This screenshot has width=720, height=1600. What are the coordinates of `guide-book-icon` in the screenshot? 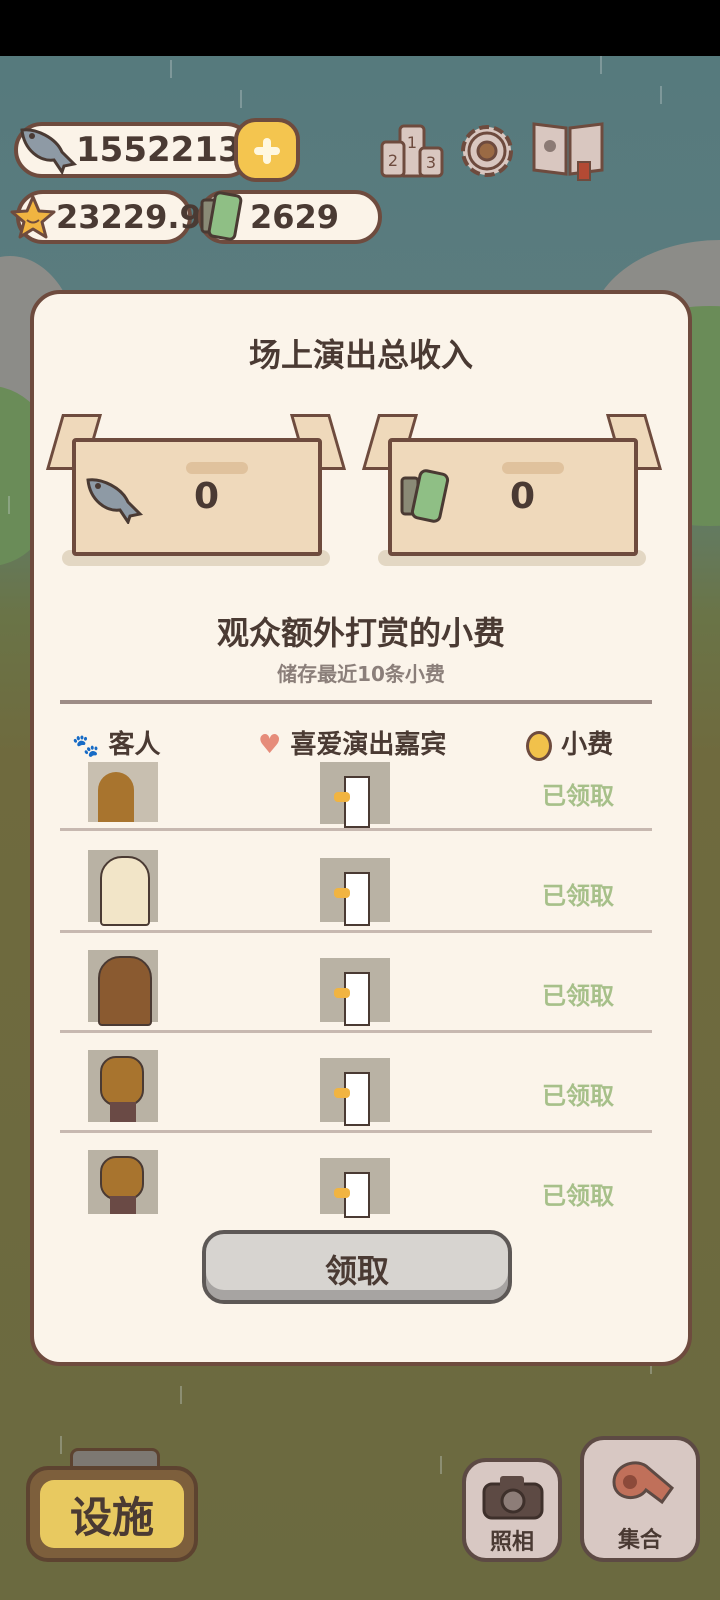 It's located at (568, 149).